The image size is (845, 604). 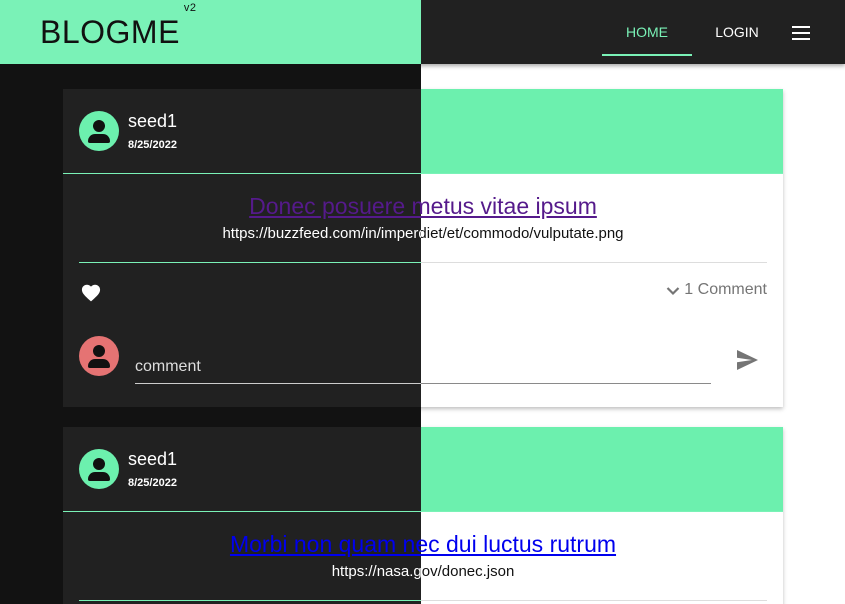 I want to click on nav-home-button: HOME, so click(x=647, y=32).